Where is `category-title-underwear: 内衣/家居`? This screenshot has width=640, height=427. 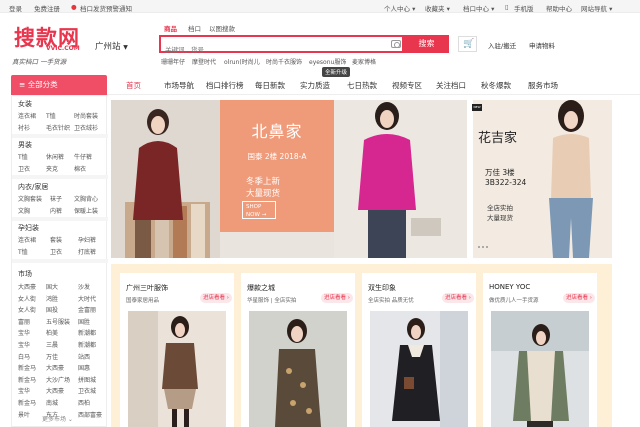
category-title-underwear: 内衣/家居 is located at coordinates (33, 187).